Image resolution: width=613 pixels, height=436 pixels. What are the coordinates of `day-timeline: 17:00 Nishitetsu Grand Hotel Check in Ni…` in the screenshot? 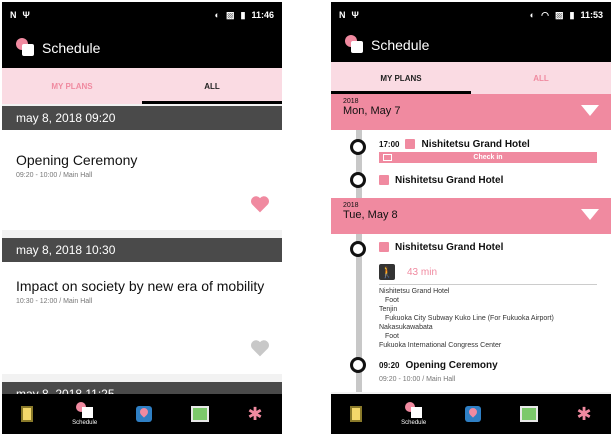 It's located at (471, 164).